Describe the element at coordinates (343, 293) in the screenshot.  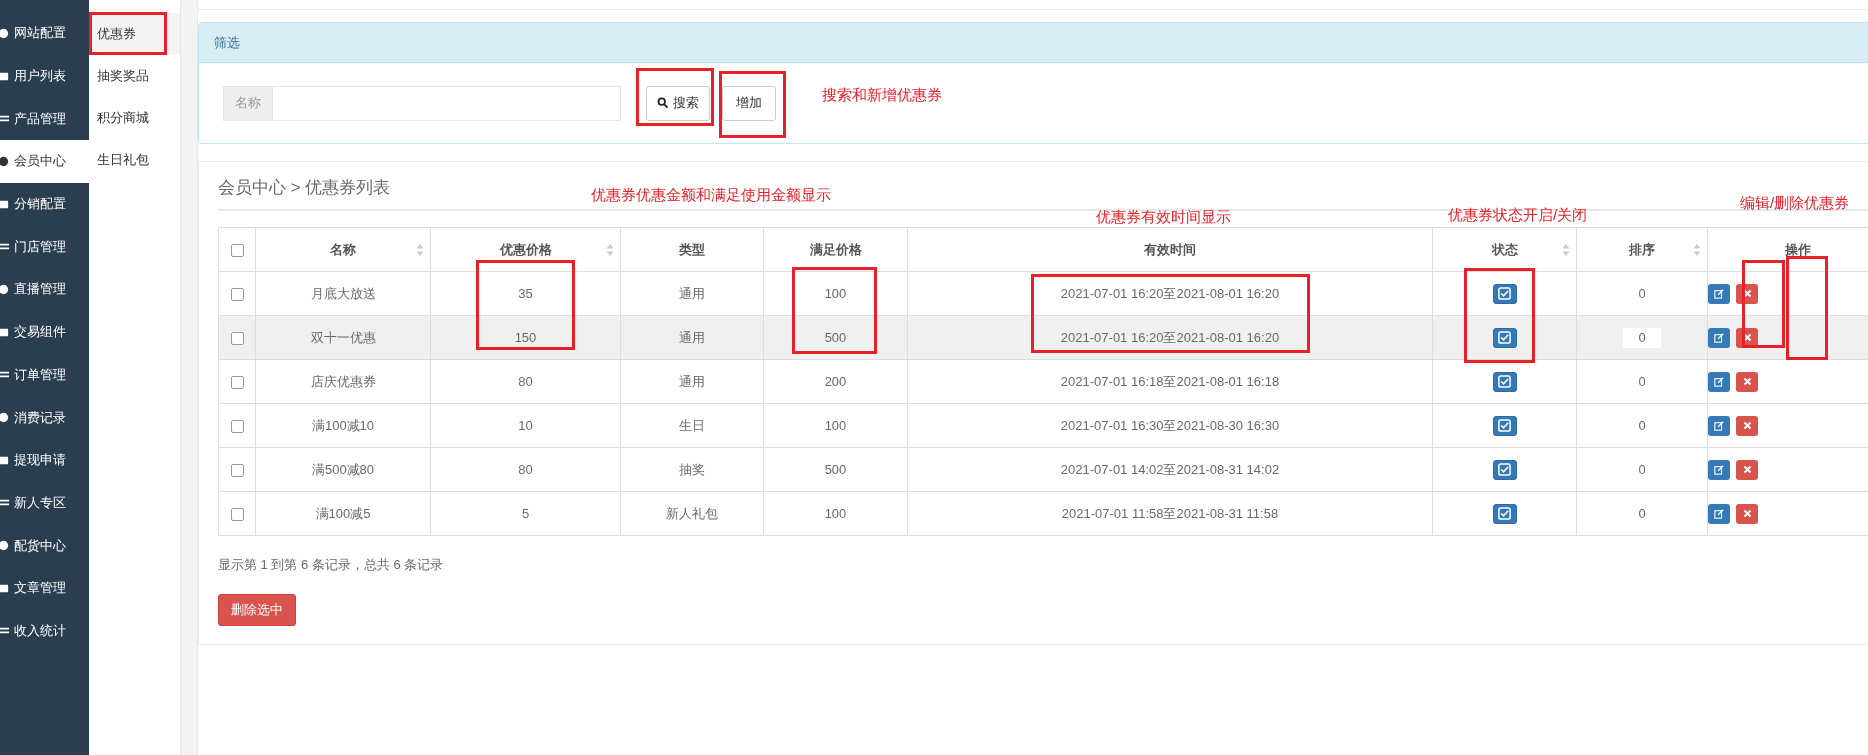
I see `table-cell: 月底大放送` at that location.